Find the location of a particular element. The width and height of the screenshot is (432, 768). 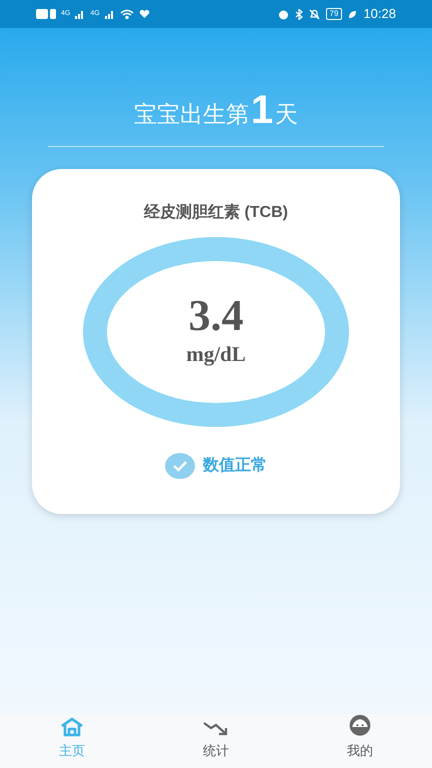

clock: 10:28 is located at coordinates (379, 14).